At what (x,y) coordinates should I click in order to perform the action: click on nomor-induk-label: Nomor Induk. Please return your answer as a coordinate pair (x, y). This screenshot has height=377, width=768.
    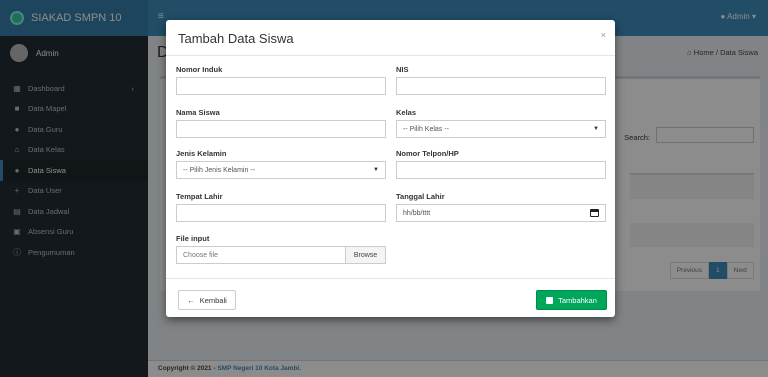
    Looking at the image, I should click on (199, 69).